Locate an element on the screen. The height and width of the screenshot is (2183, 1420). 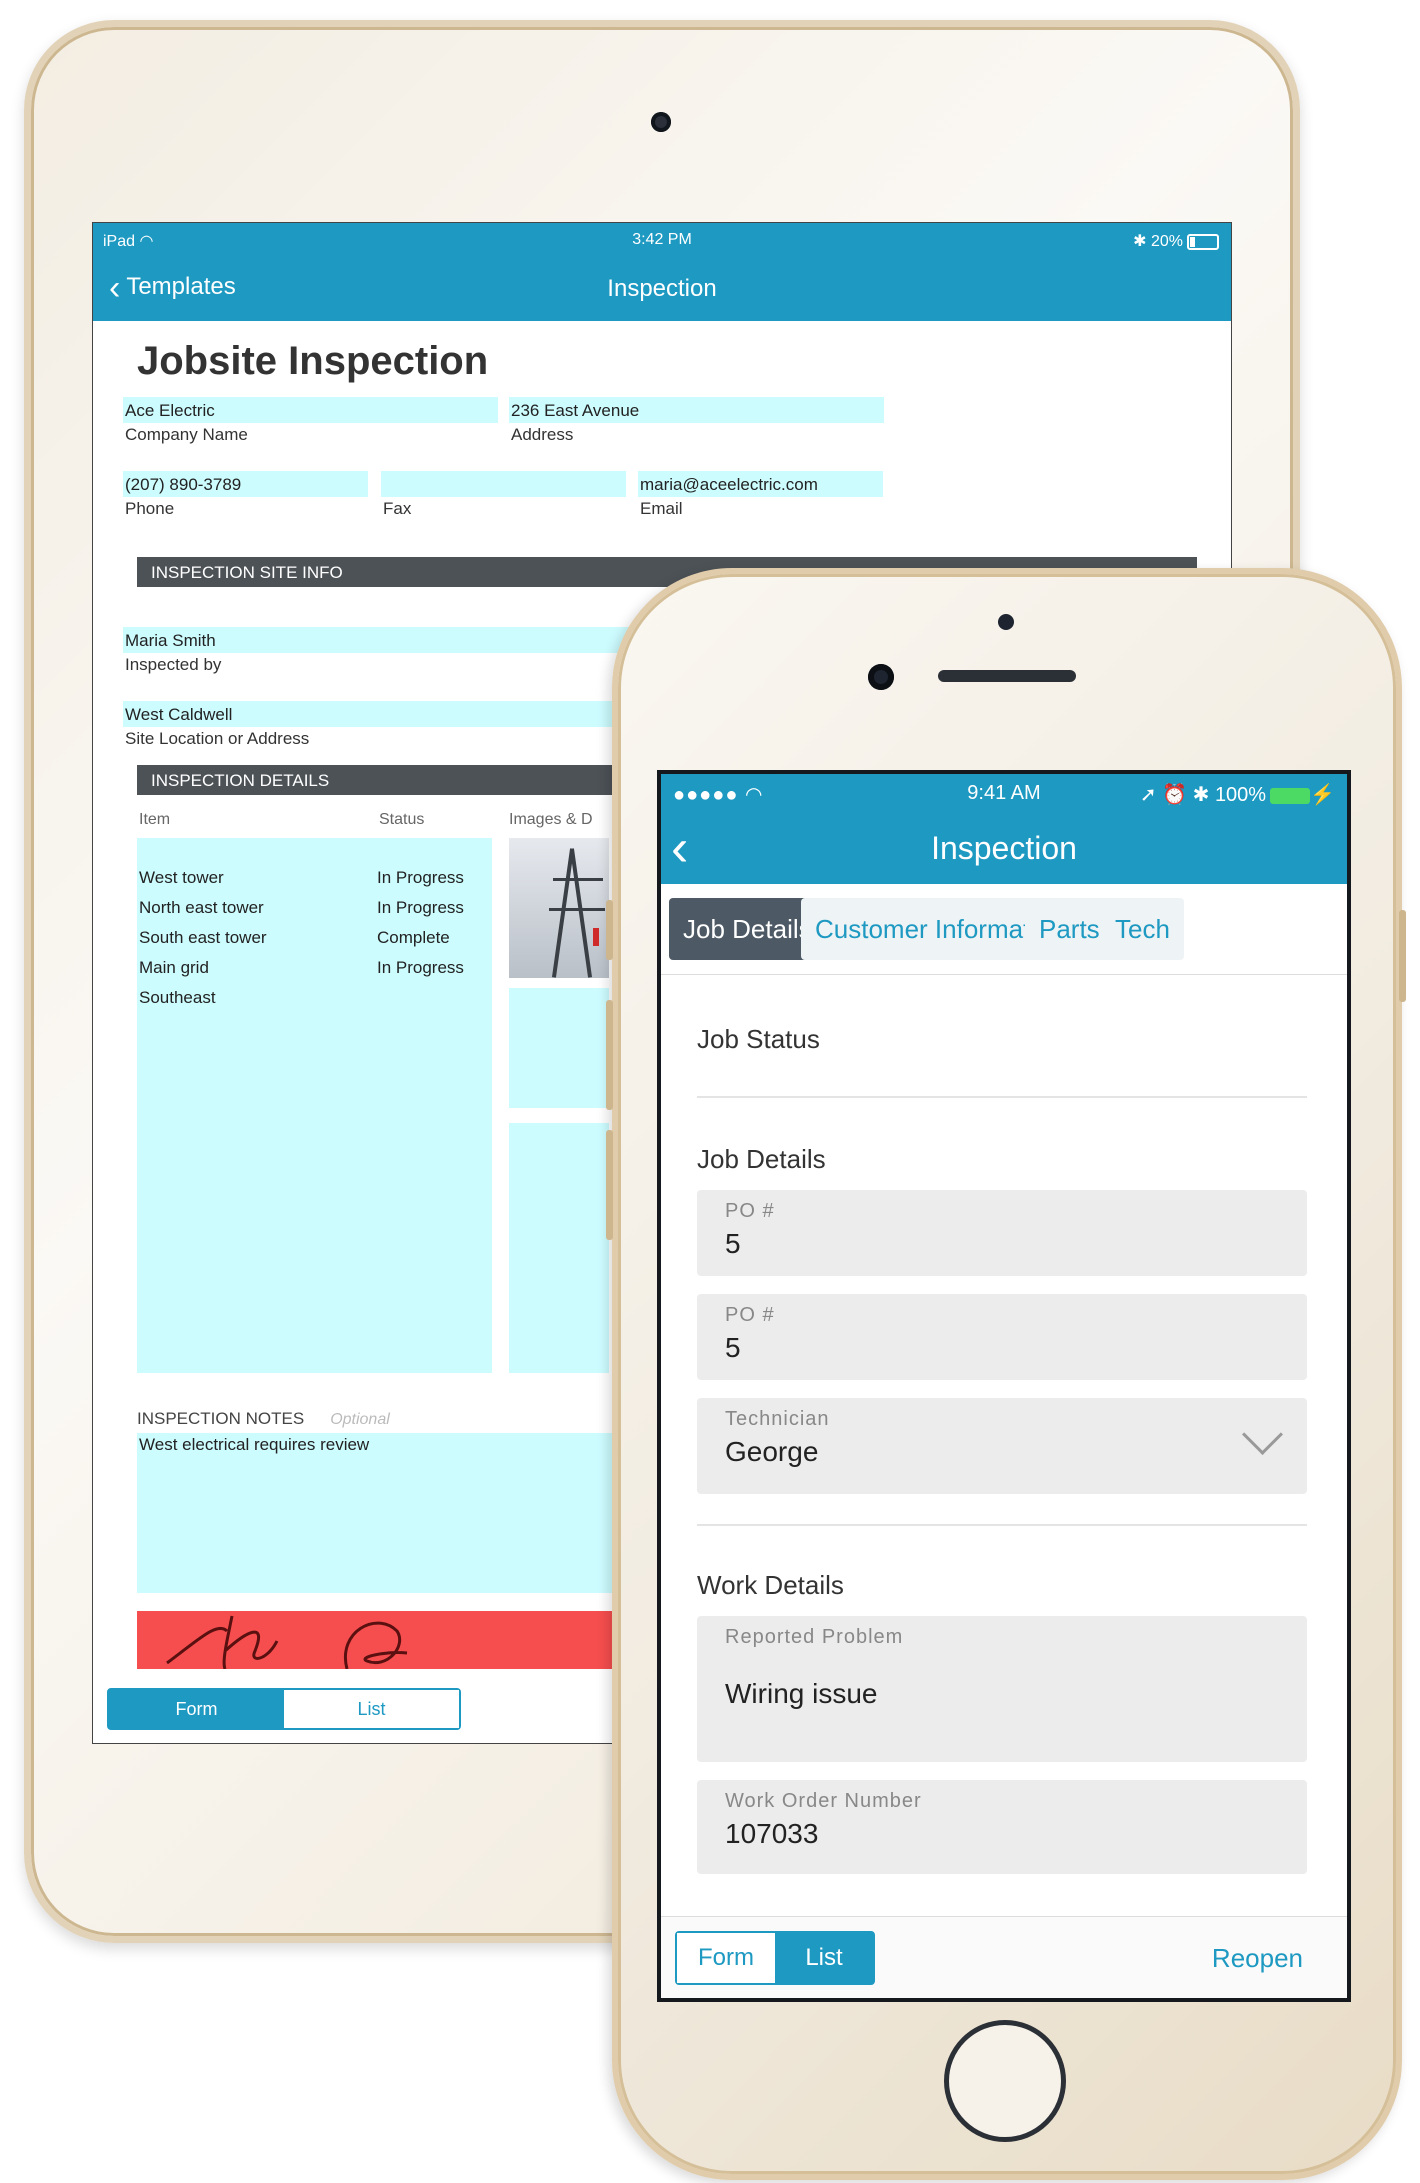
side-button is located at coordinates (1402, 956).